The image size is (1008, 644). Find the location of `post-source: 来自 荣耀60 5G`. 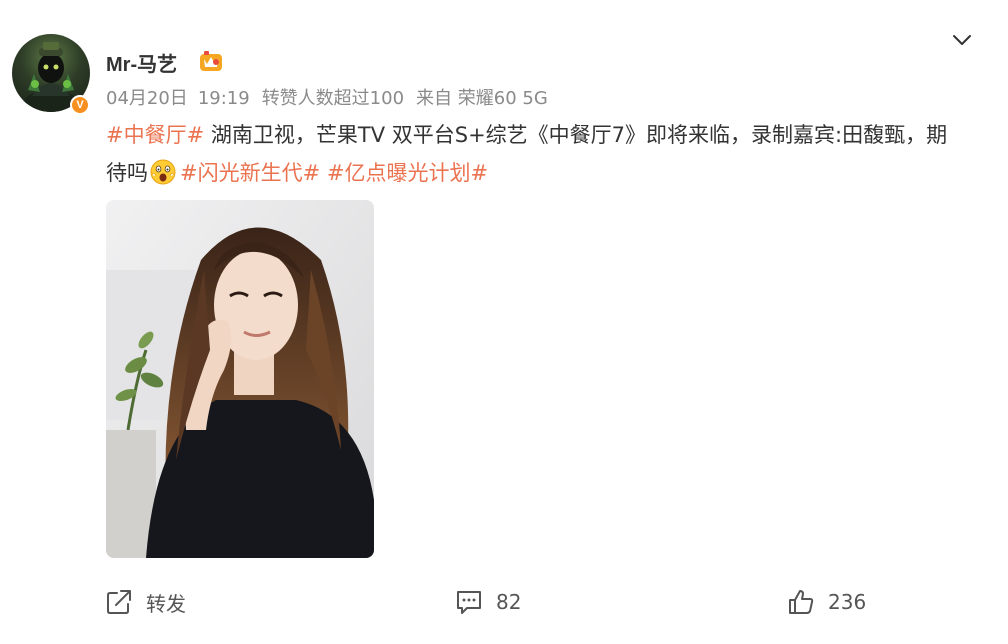

post-source: 来自 荣耀60 5G is located at coordinates (482, 98).